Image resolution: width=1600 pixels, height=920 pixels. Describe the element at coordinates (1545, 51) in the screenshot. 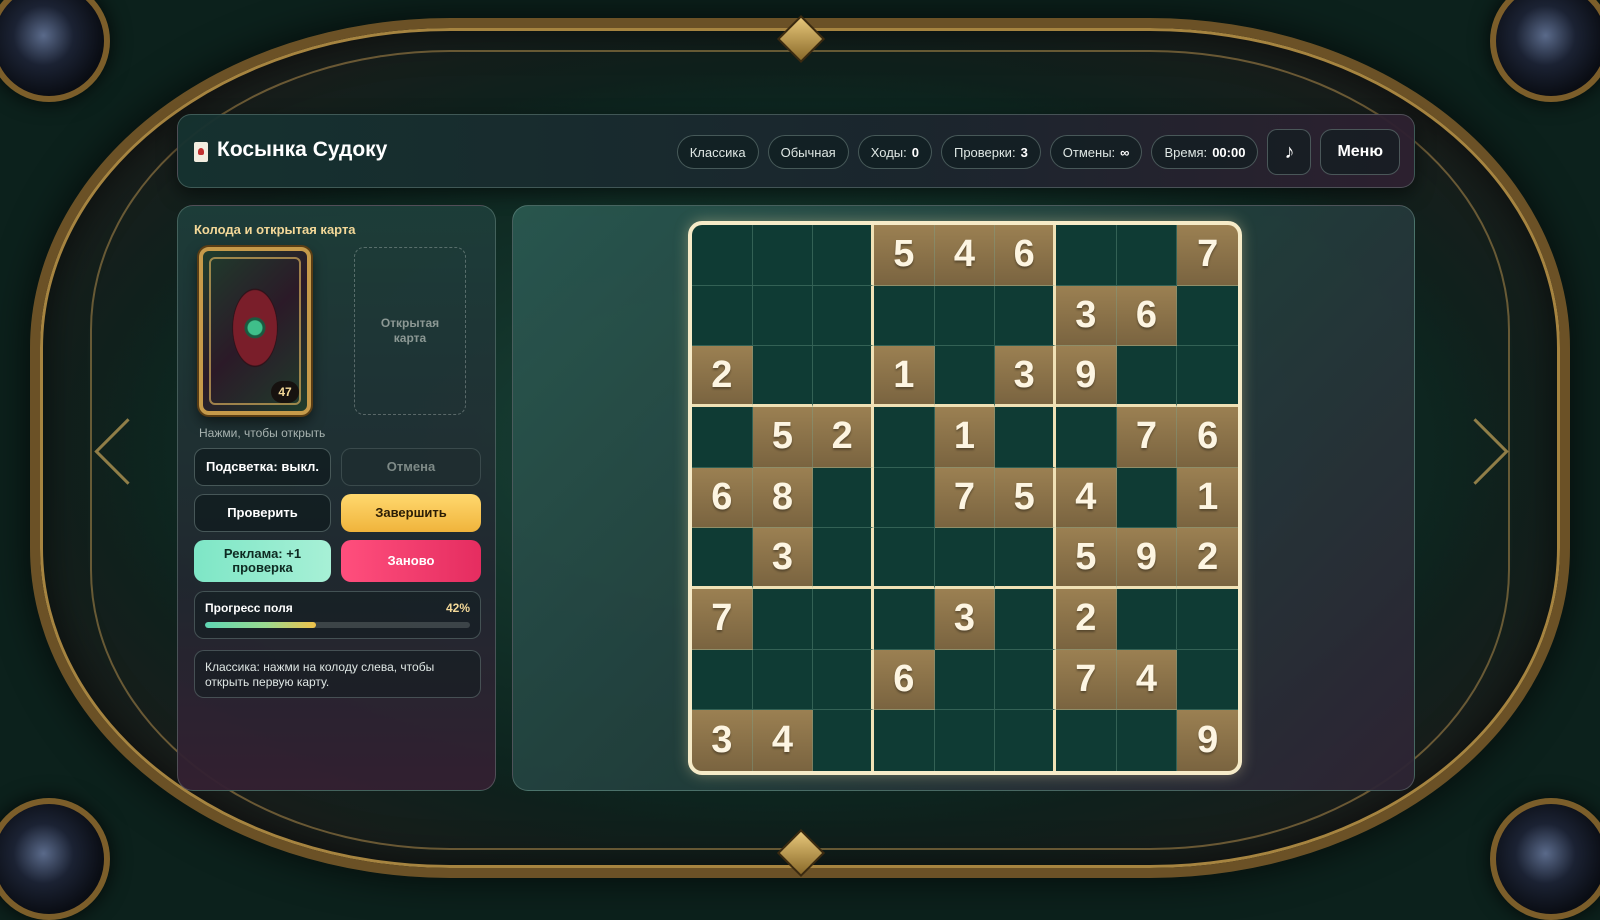

I see `corner-orb-top-right` at that location.